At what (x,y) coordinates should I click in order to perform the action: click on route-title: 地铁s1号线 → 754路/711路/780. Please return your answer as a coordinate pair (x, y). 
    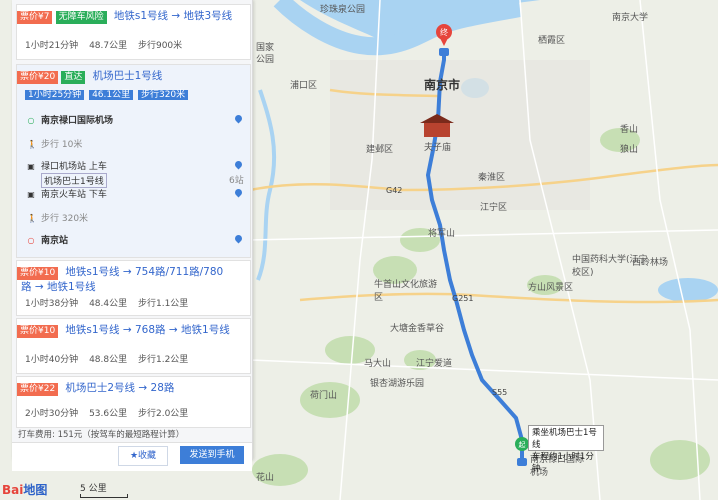
    Looking at the image, I should click on (144, 272).